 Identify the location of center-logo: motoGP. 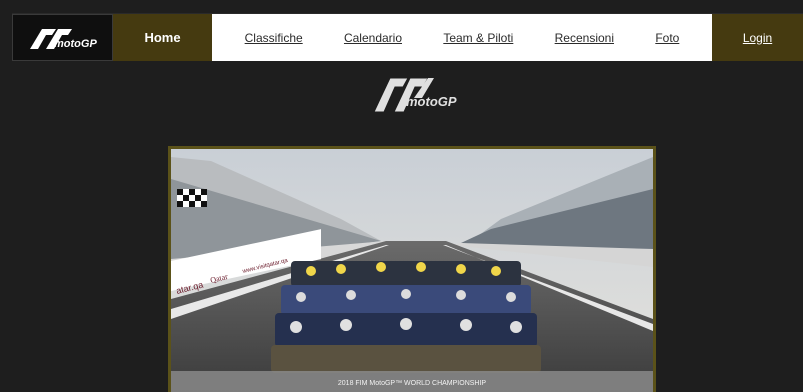
(413, 93).